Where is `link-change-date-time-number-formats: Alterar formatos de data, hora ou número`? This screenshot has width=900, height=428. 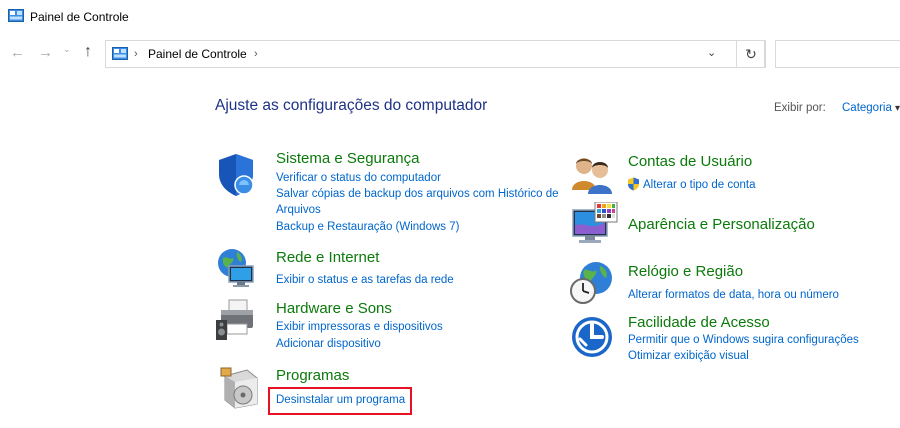 link-change-date-time-number-formats: Alterar formatos de data, hora ou número is located at coordinates (733, 295).